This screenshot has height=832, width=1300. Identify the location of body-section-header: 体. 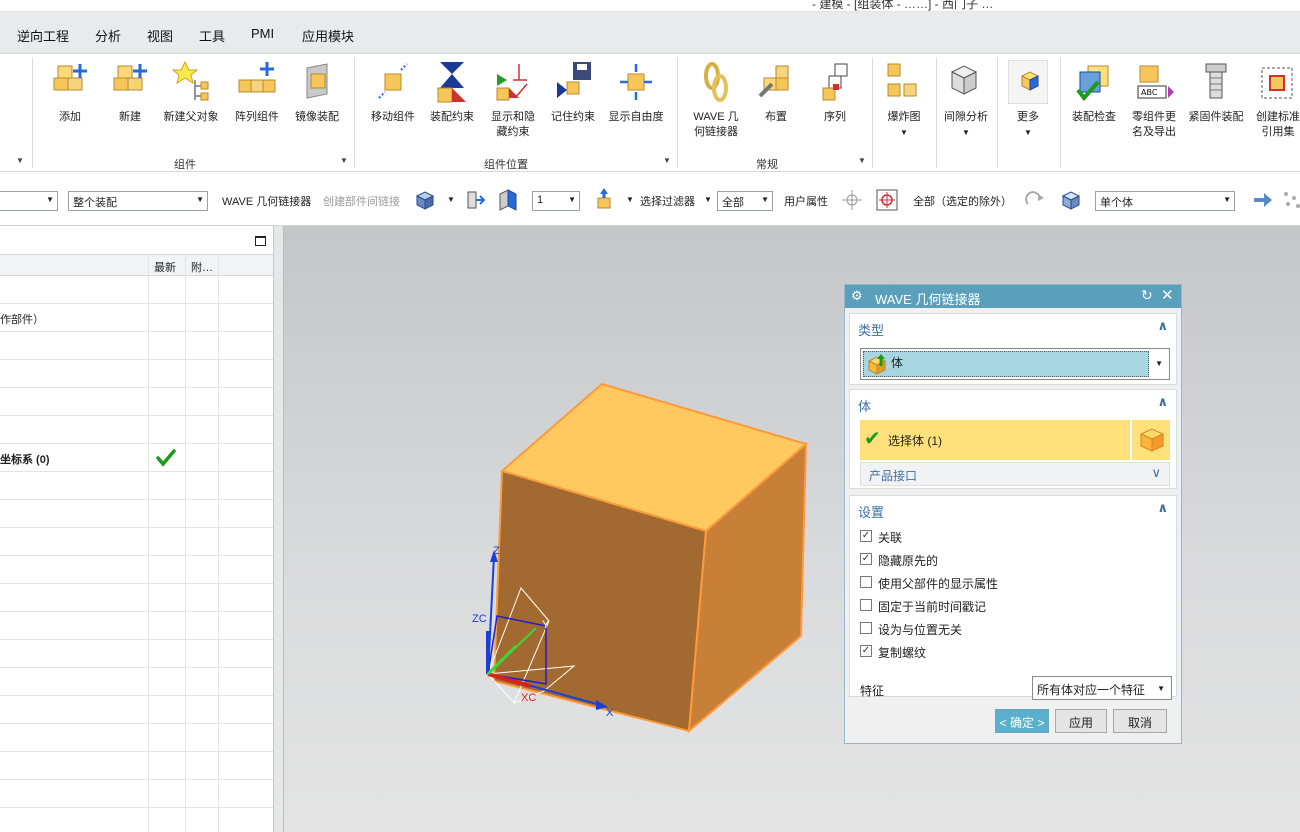
(864, 405).